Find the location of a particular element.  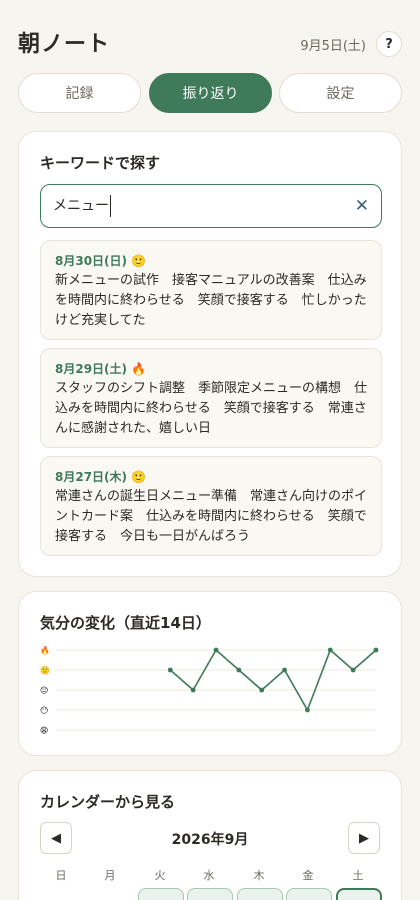

calendar-card: カレンダーから見る ◀ 2026年9月 ▶ 日 月 火 水 木 金 土 is located at coordinates (210, 835).